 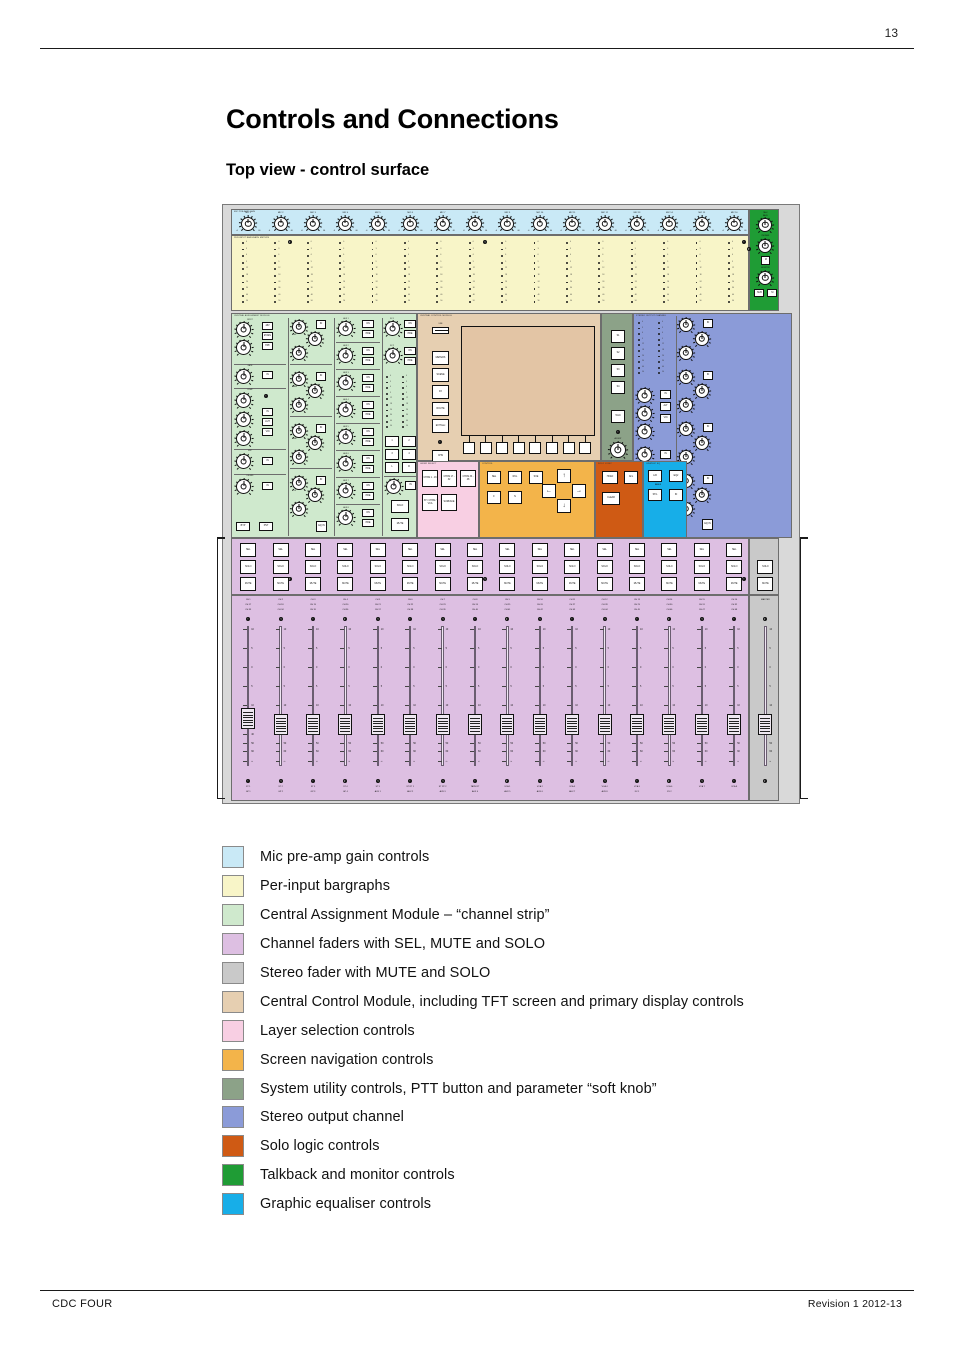 What do you see at coordinates (267, 326) in the screenshot?
I see `phantom-48v-button: 48V` at bounding box center [267, 326].